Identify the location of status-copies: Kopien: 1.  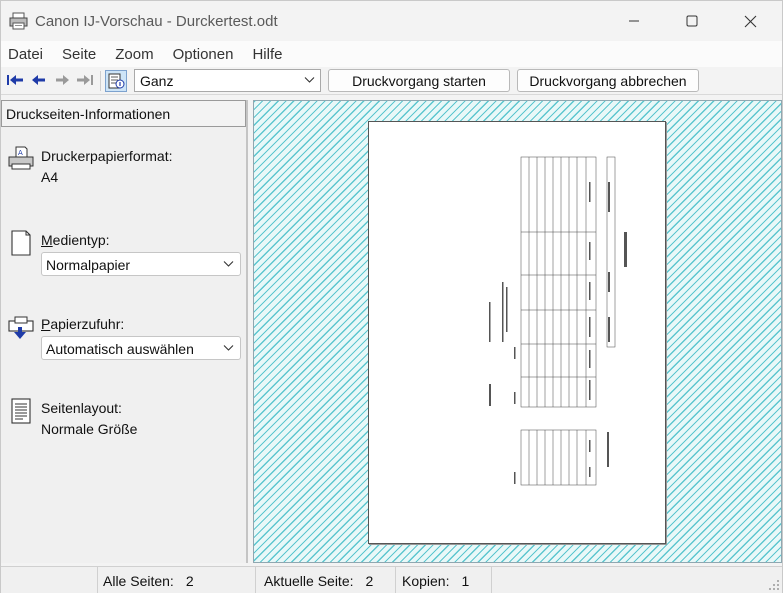
(447, 580).